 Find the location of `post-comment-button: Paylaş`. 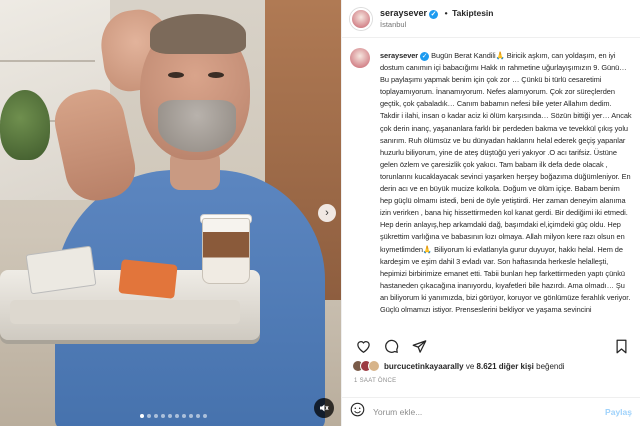

post-comment-button: Paylaş is located at coordinates (618, 412).